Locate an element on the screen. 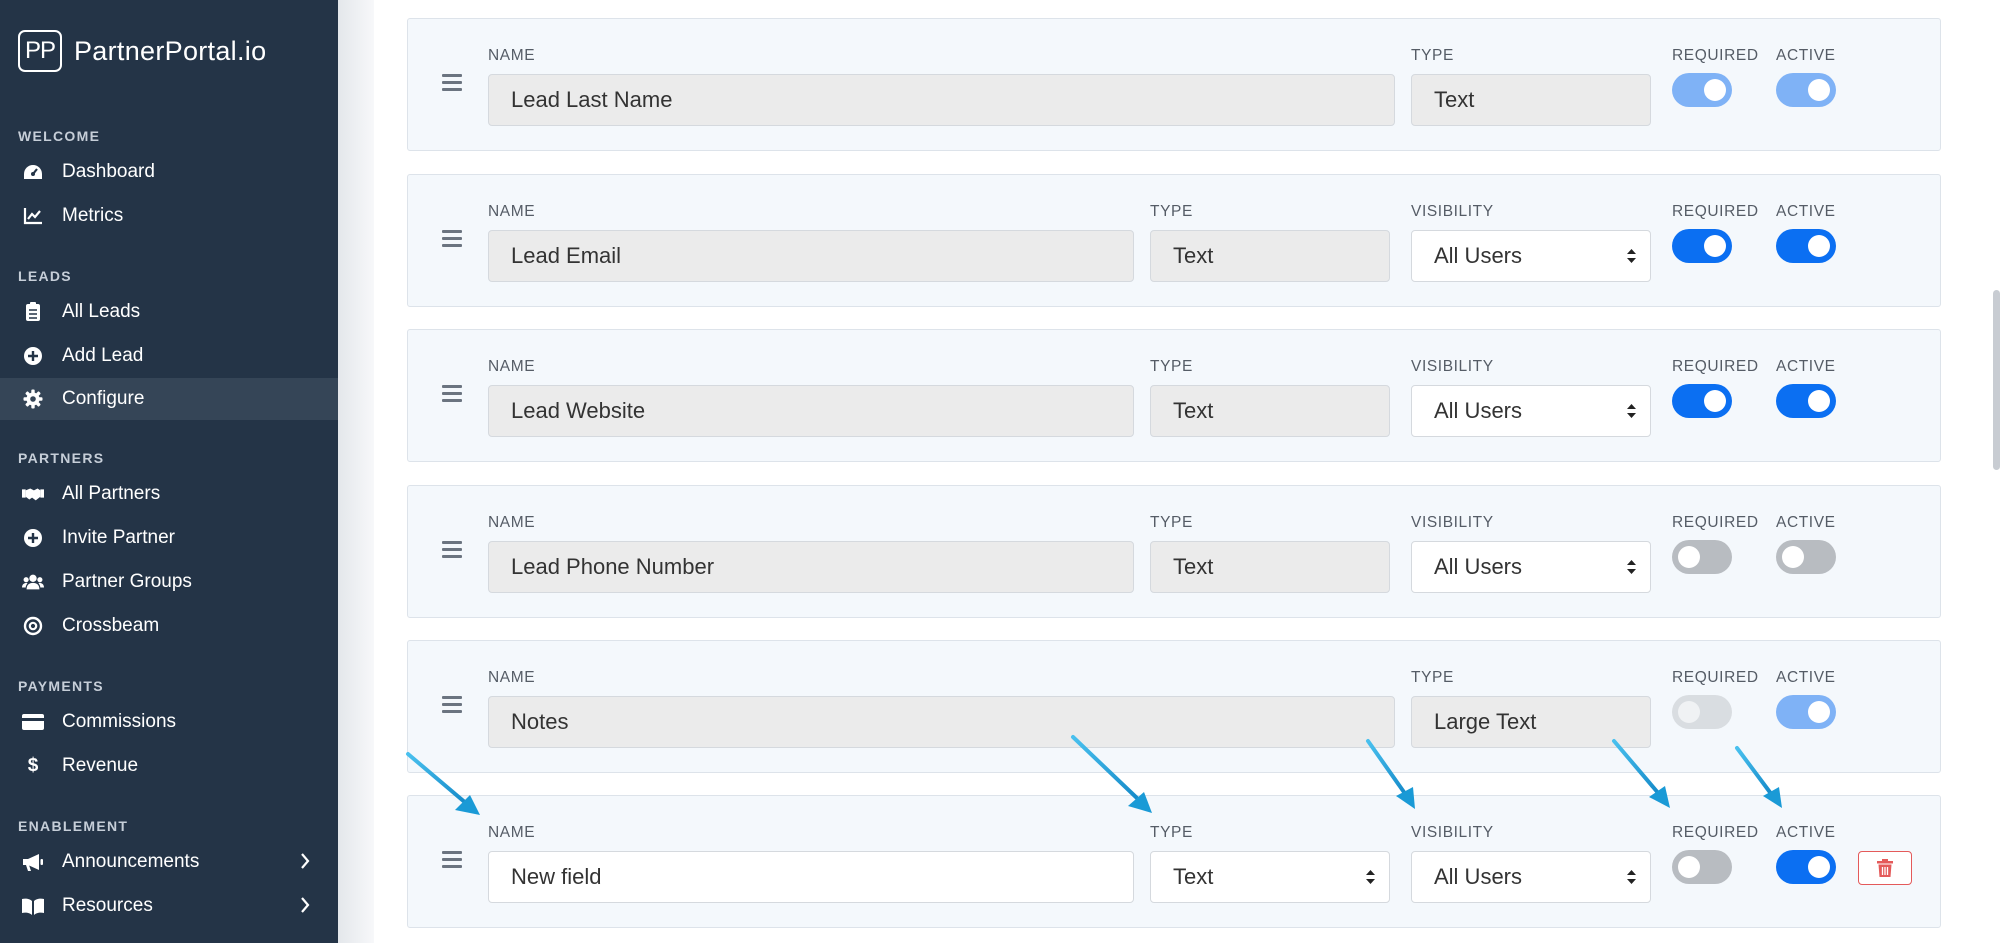  annotation-arrows is located at coordinates (1094, 775).